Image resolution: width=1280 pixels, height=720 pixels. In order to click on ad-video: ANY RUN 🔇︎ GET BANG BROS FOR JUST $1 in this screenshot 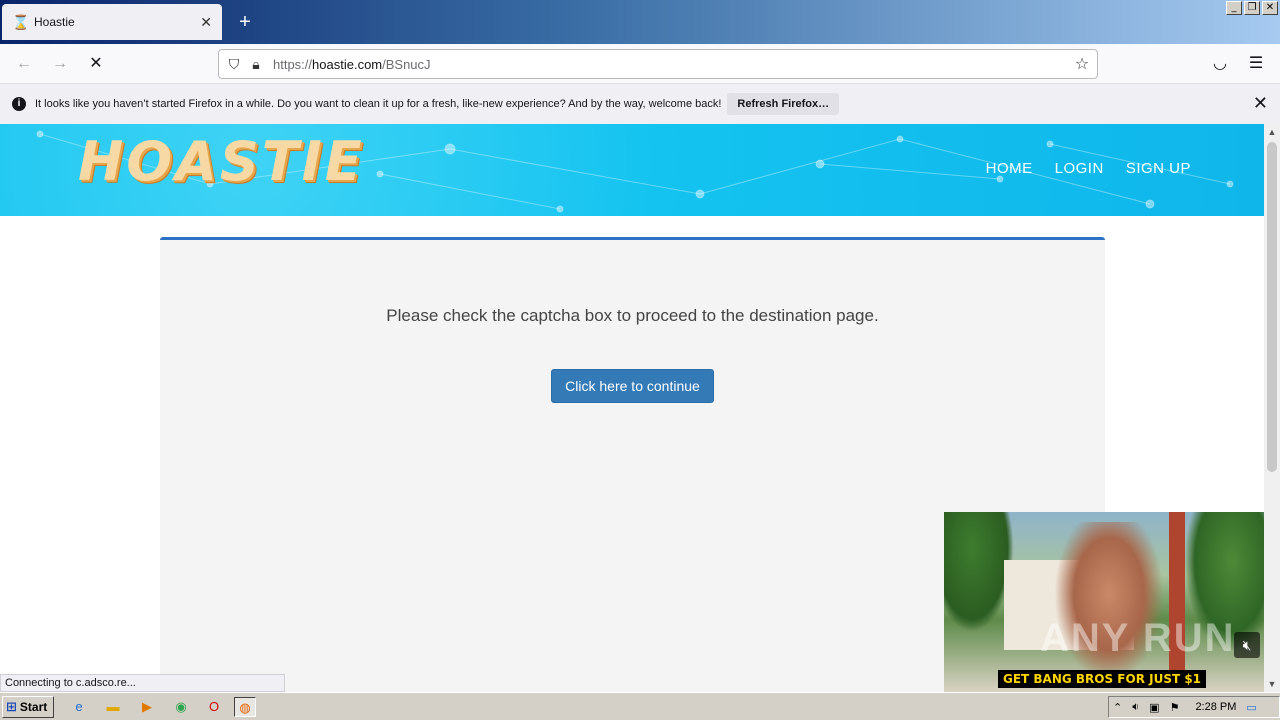, I will do `click(1104, 602)`.